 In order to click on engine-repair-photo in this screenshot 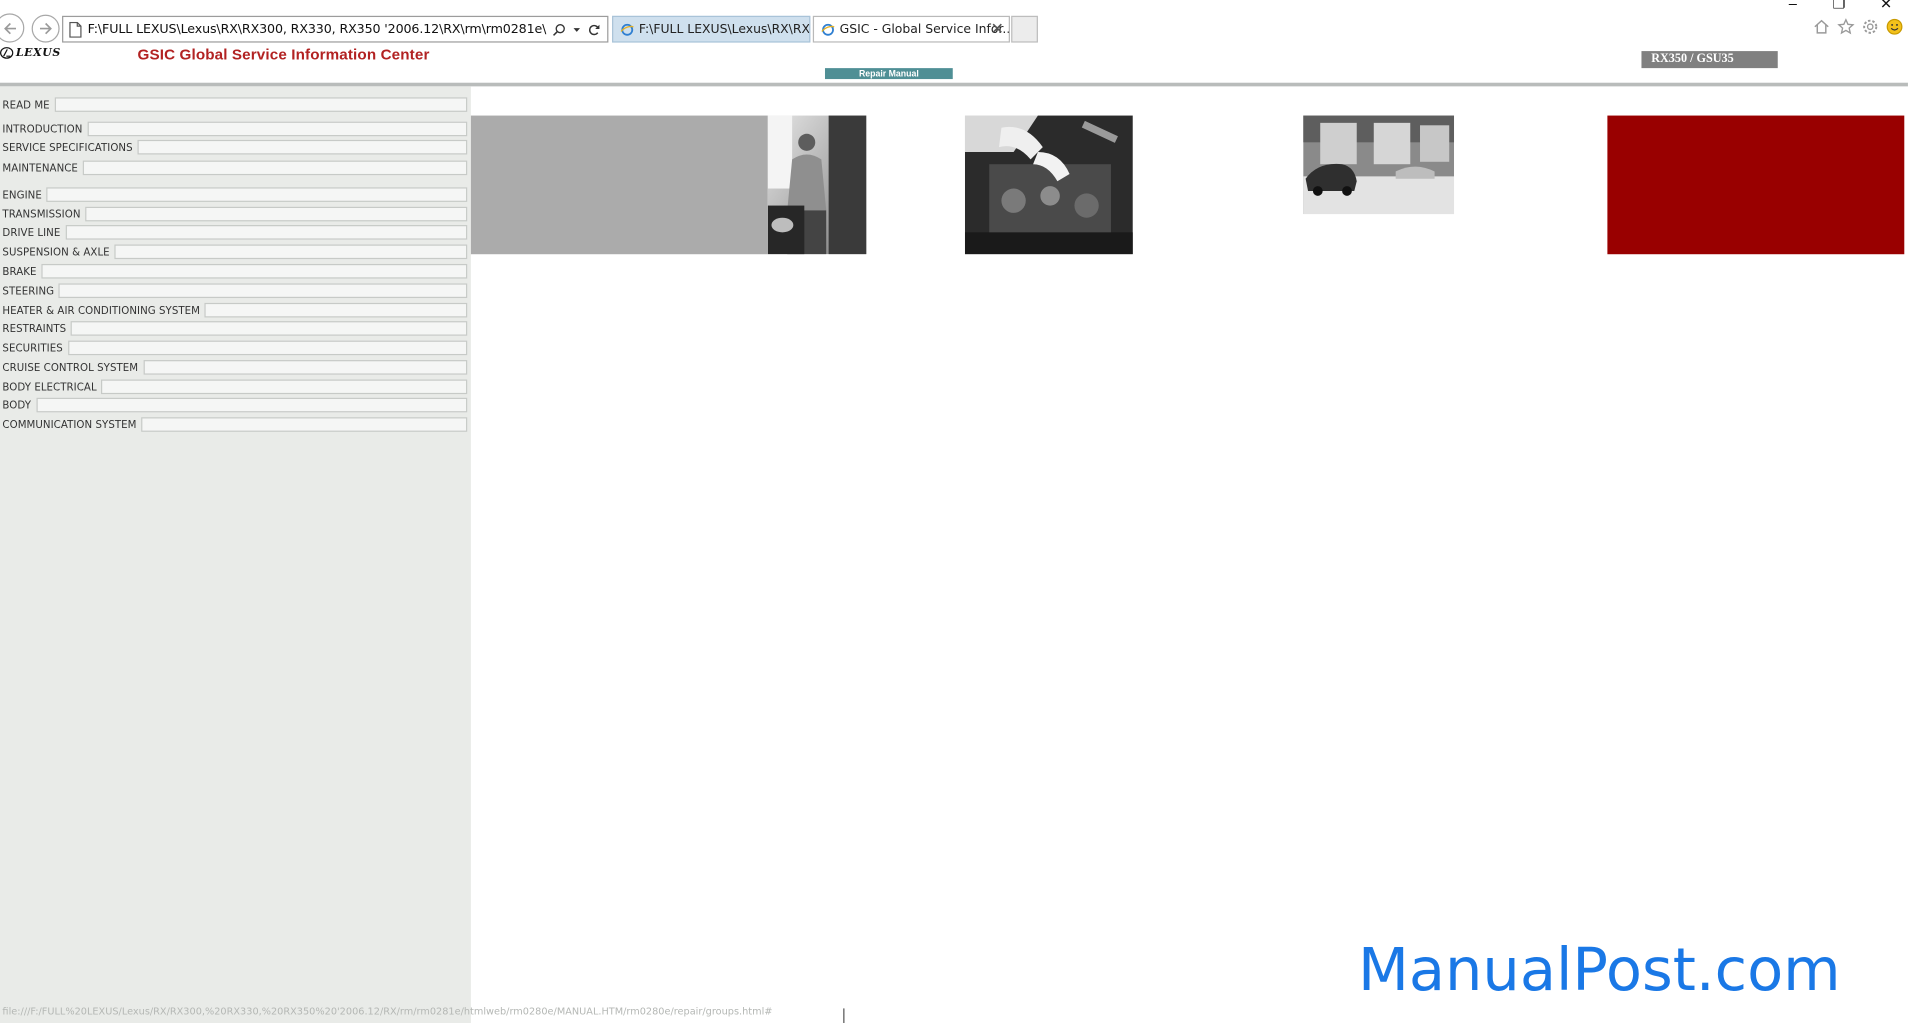, I will do `click(1048, 185)`.